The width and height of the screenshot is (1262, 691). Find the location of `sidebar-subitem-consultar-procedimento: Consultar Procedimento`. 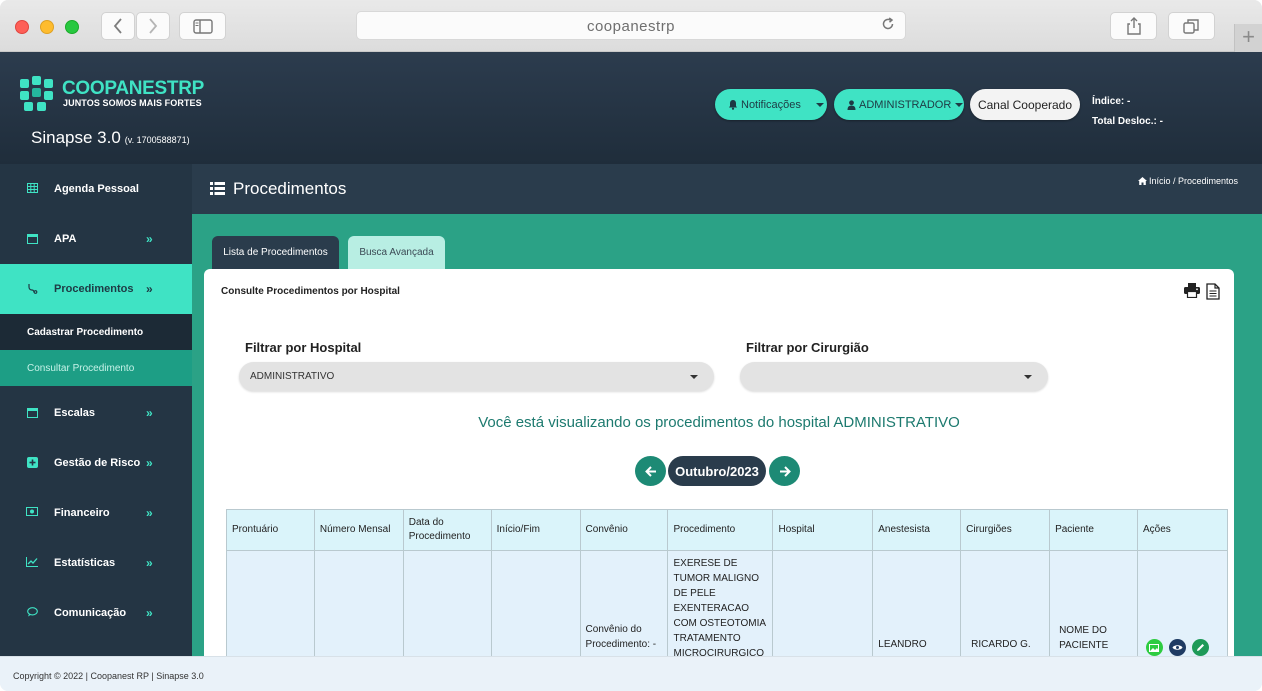

sidebar-subitem-consultar-procedimento: Consultar Procedimento is located at coordinates (96, 368).